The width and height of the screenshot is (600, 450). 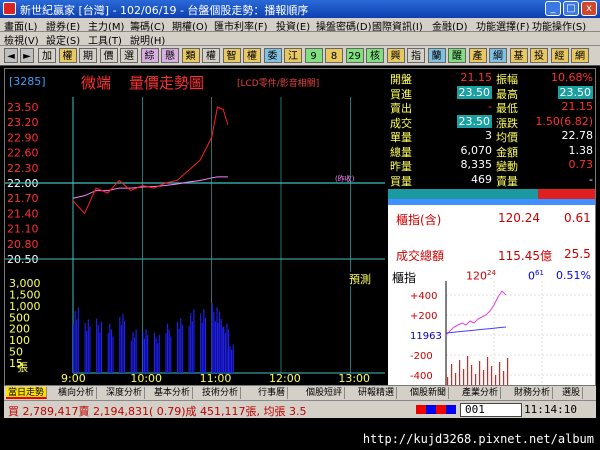 What do you see at coordinates (423, 316) in the screenshot?
I see `mini-y-label: +200` at bounding box center [423, 316].